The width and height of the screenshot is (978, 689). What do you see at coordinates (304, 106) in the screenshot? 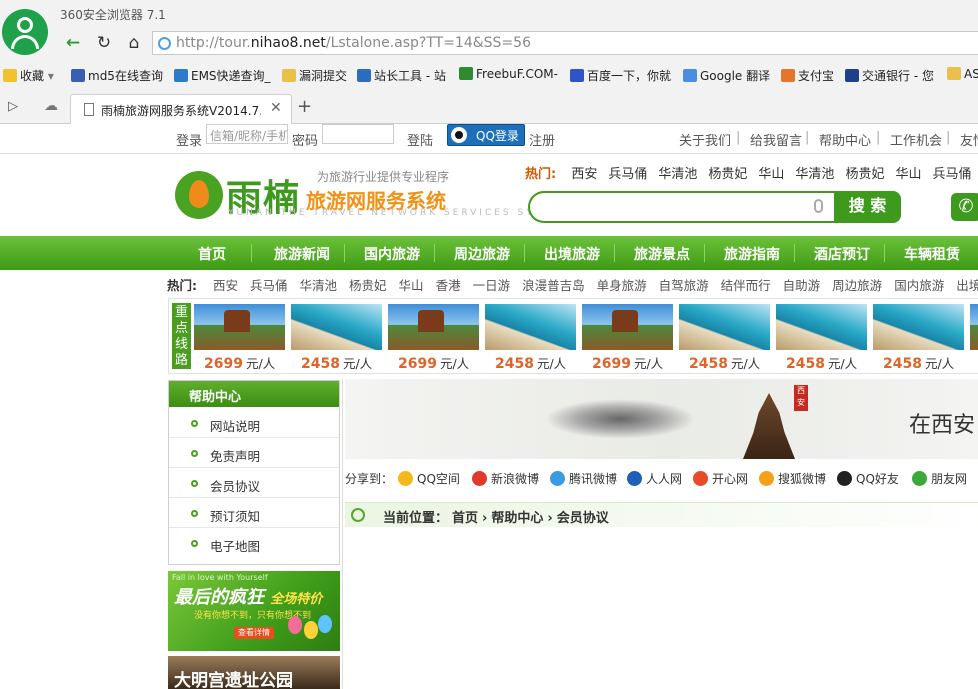
I see `new-tab-plus-icon: +` at bounding box center [304, 106].